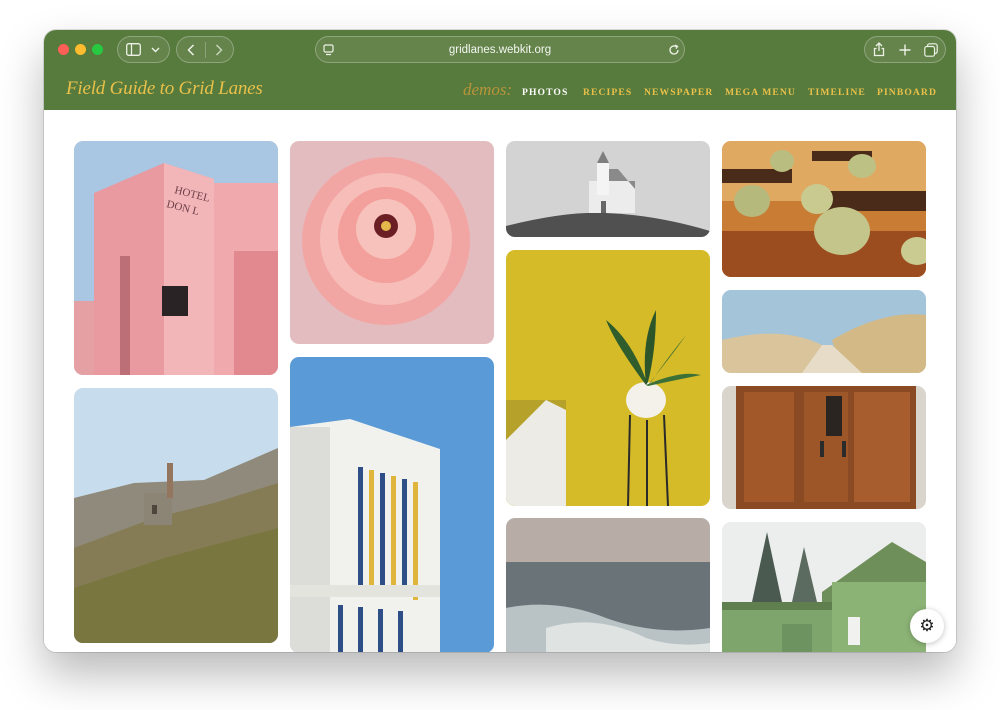  Describe the element at coordinates (545, 92) in the screenshot. I see `nav-photos: PHOTOS` at that location.